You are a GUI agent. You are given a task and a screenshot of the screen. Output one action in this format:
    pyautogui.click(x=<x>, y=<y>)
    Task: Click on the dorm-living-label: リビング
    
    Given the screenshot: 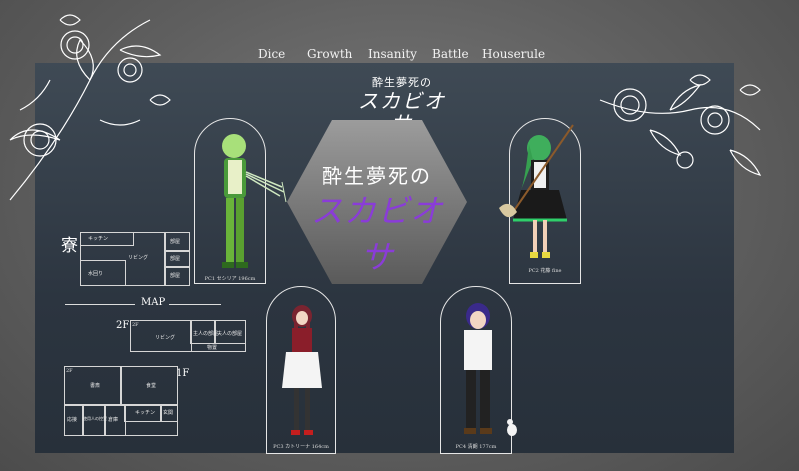 What is the action you would take?
    pyautogui.click(x=138, y=258)
    